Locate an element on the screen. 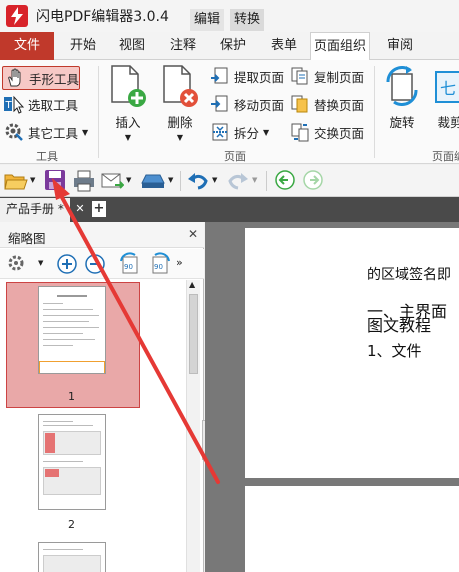  move-page-icon is located at coordinates (220, 104).